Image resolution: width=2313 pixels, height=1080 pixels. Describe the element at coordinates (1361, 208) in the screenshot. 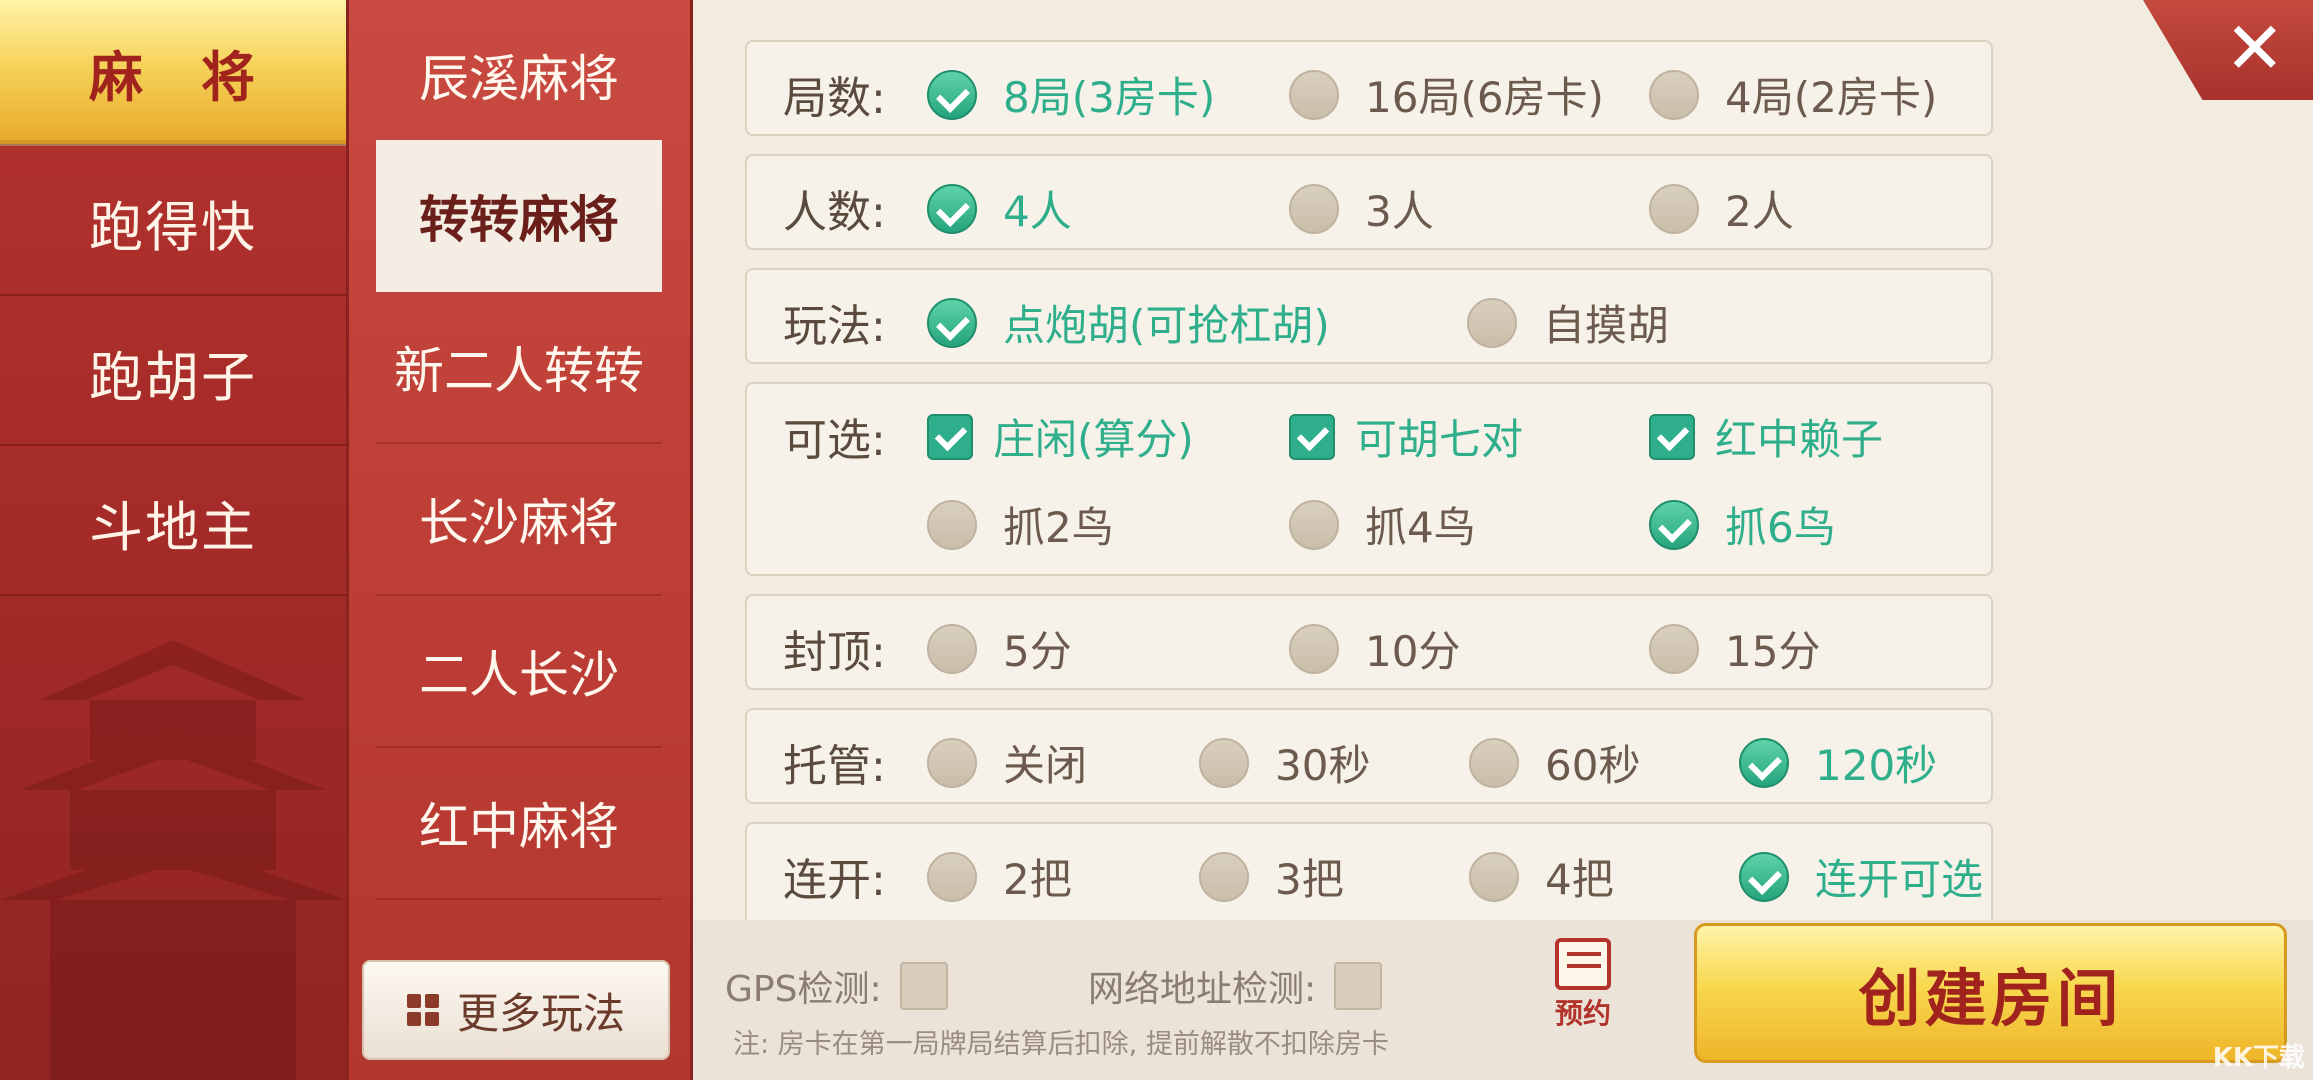

I see `players-option-3: 3人` at that location.